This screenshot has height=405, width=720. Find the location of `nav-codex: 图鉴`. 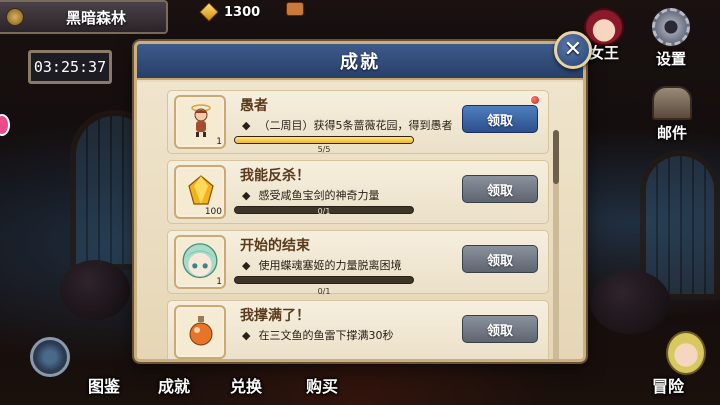

nav-codex: 图鉴 is located at coordinates (104, 385).